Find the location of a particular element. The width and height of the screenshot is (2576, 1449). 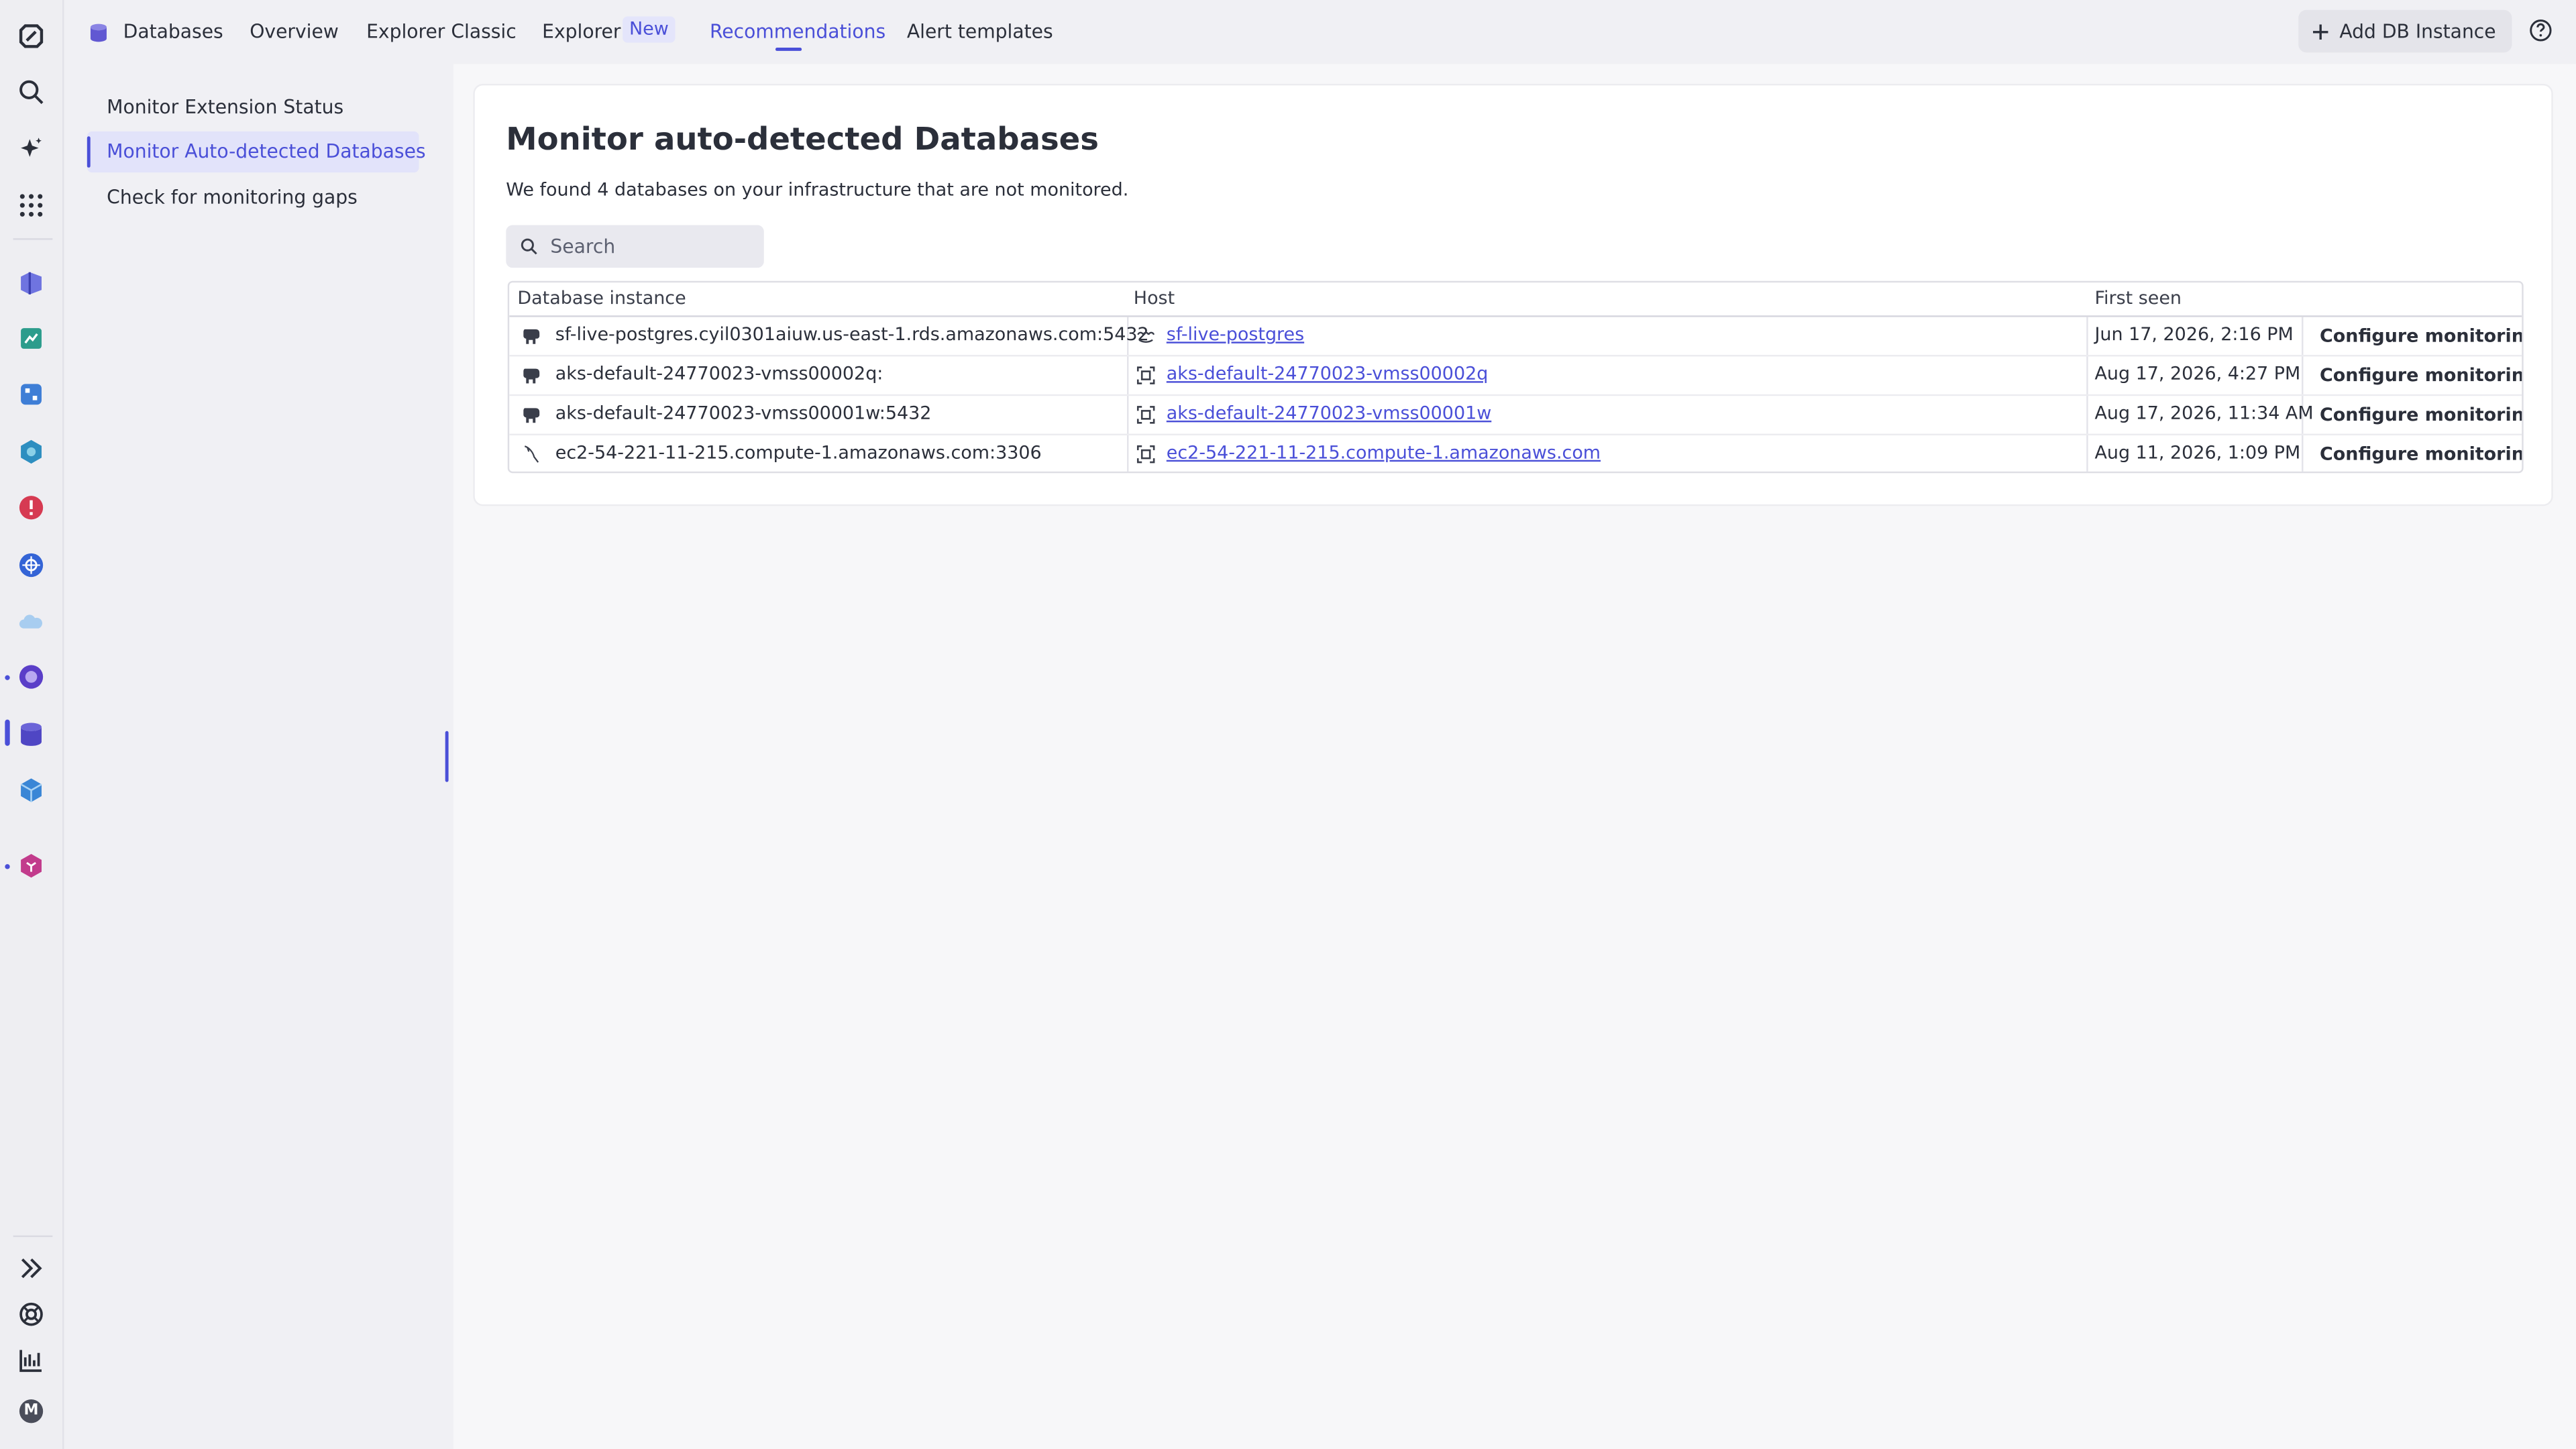

tab-explorer-classic: Explorer Classic is located at coordinates (441, 30).